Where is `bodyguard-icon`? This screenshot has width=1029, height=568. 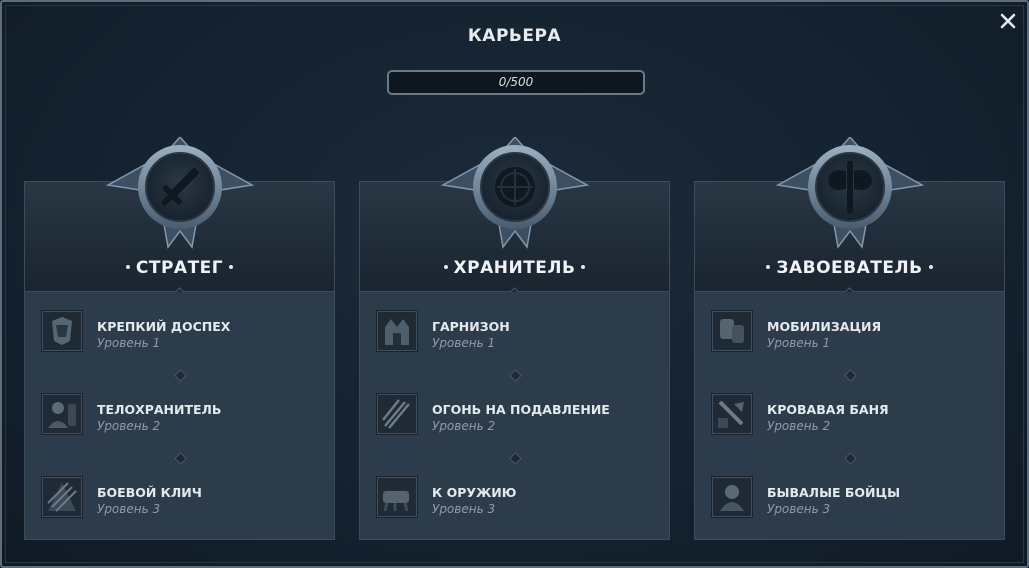 bodyguard-icon is located at coordinates (62, 414).